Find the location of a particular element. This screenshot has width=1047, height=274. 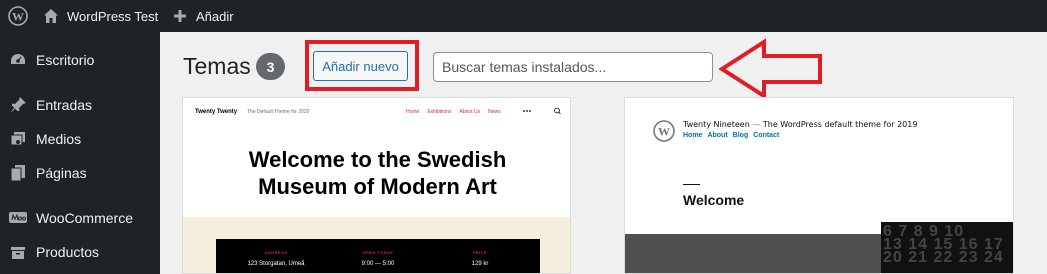

sidebar-item-posts: Entradas is located at coordinates (80, 105).